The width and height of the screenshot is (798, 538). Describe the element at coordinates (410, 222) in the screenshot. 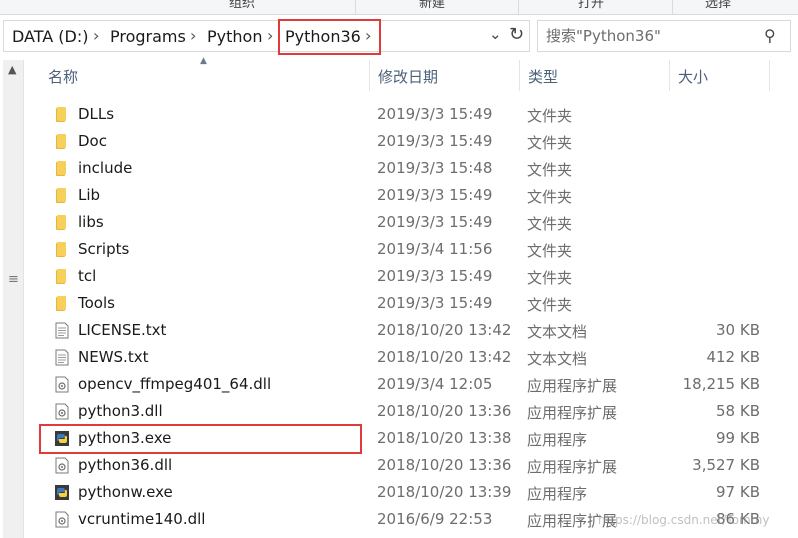

I see `file-row: libs 2019/3/3 15:49 文件夹` at that location.